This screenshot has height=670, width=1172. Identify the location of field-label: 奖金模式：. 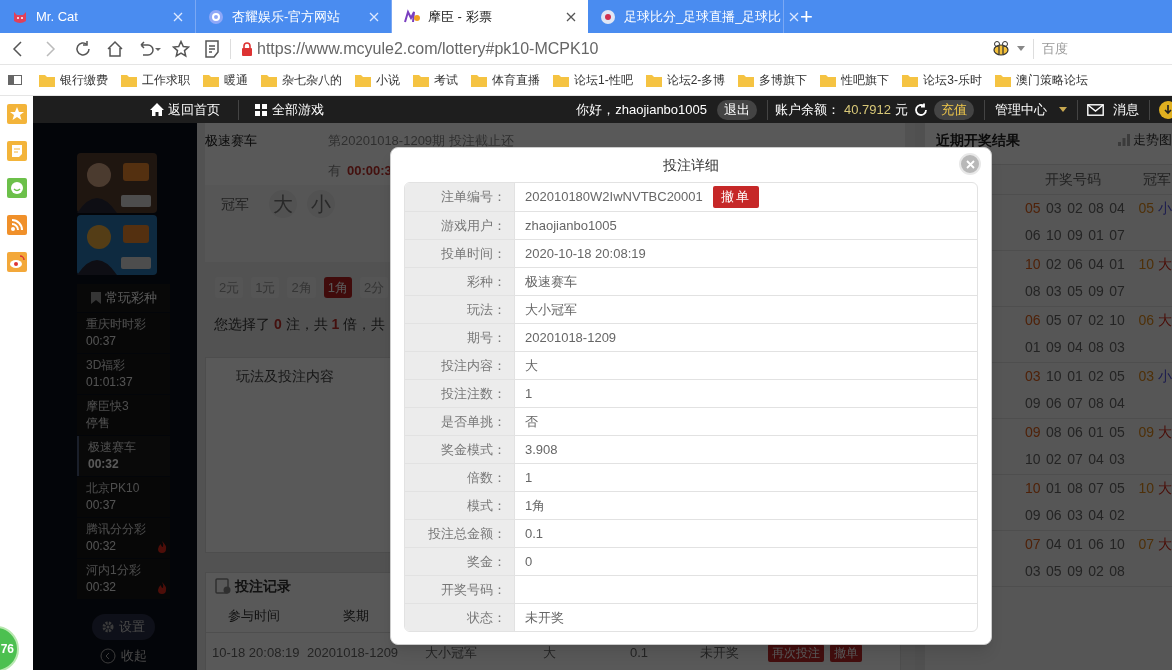
(473, 449).